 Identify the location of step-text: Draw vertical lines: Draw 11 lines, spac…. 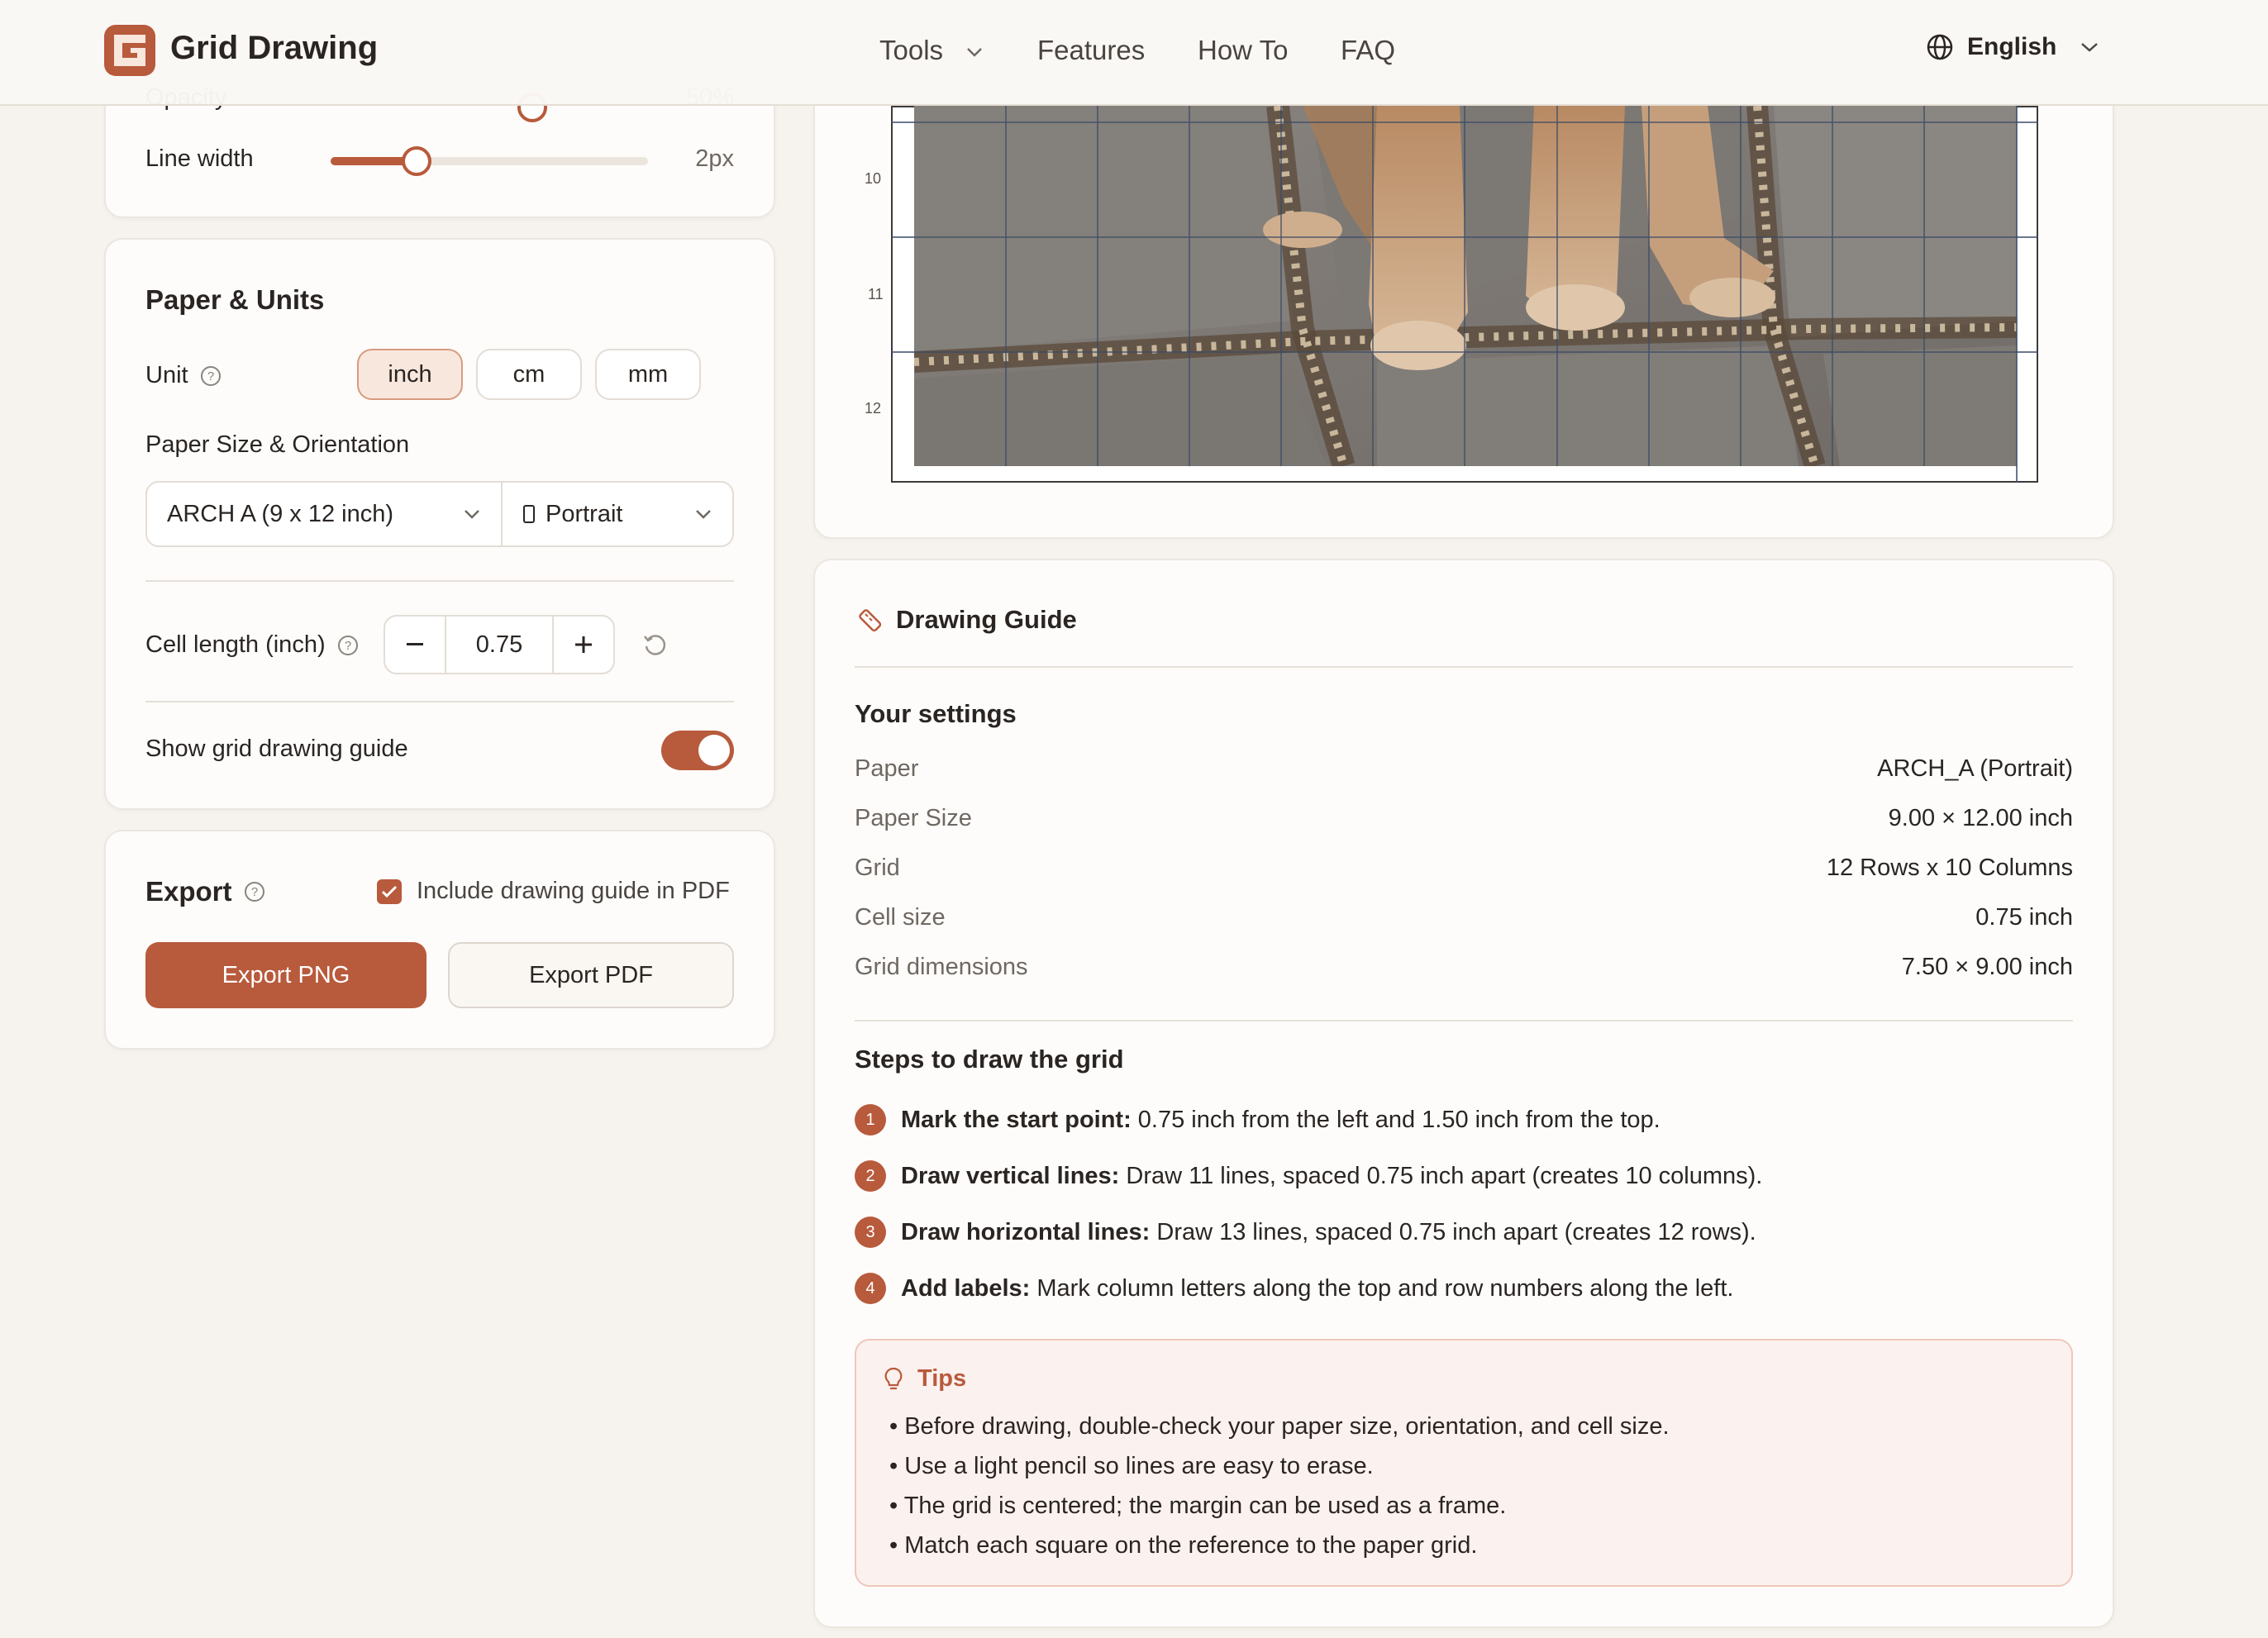
(1331, 1176).